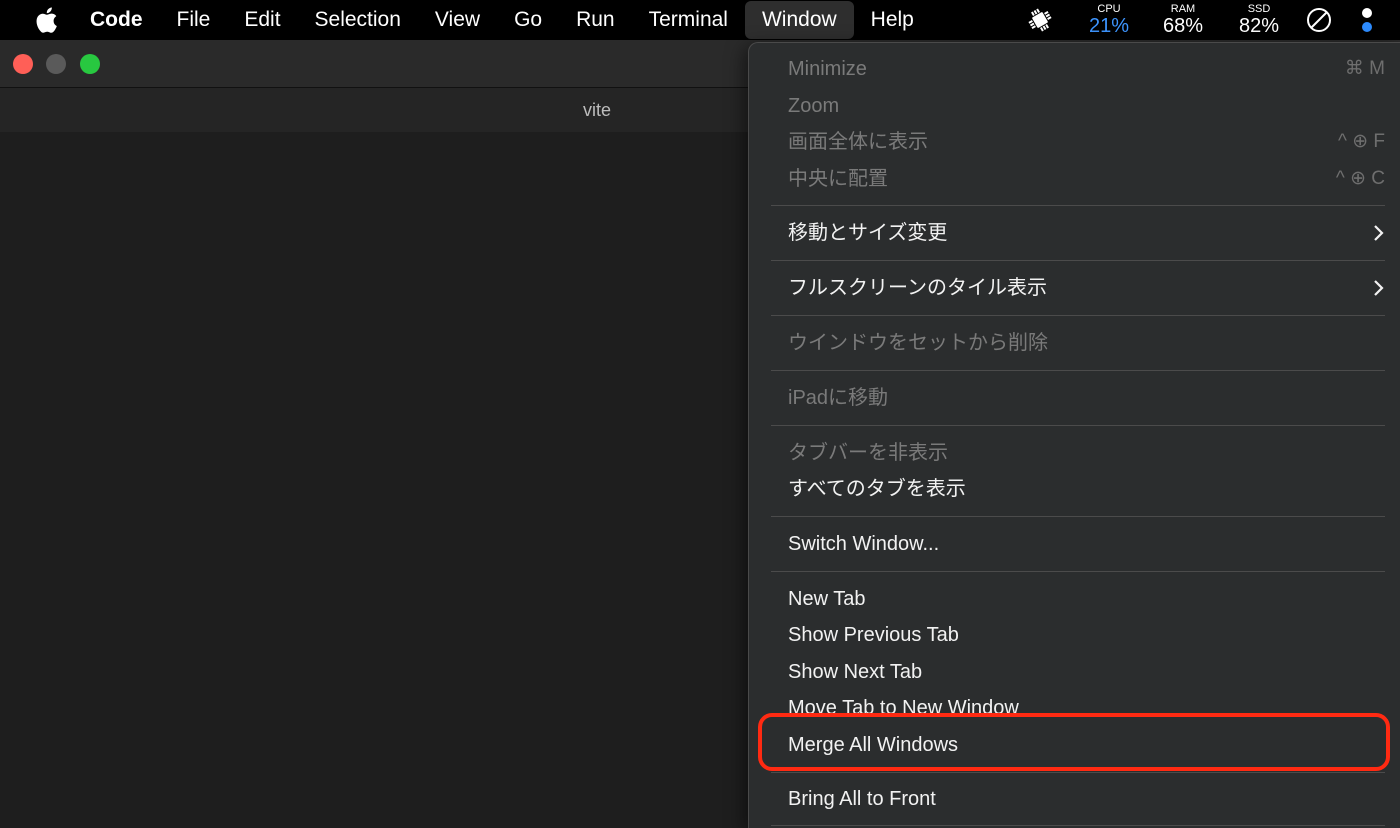  Describe the element at coordinates (1367, 20) in the screenshot. I see `control-center-icon` at that location.